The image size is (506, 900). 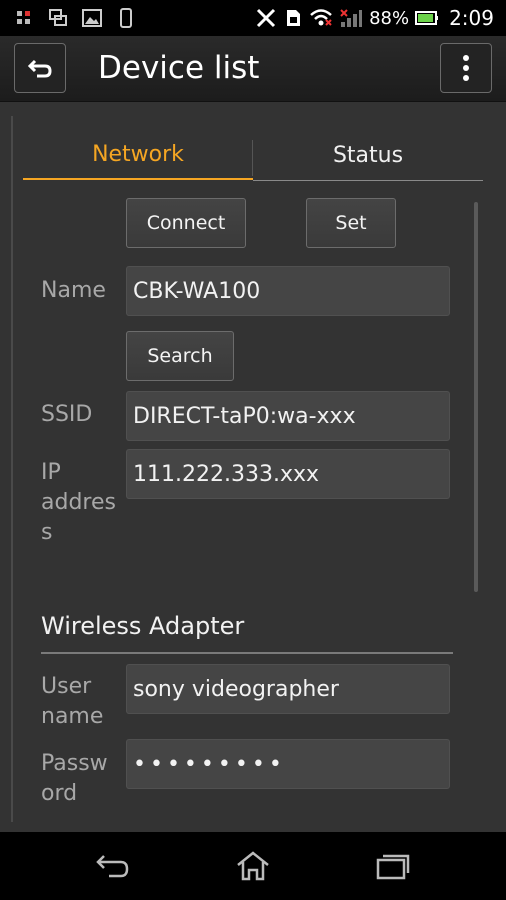 I want to click on user-label-line2: name, so click(x=72, y=716).